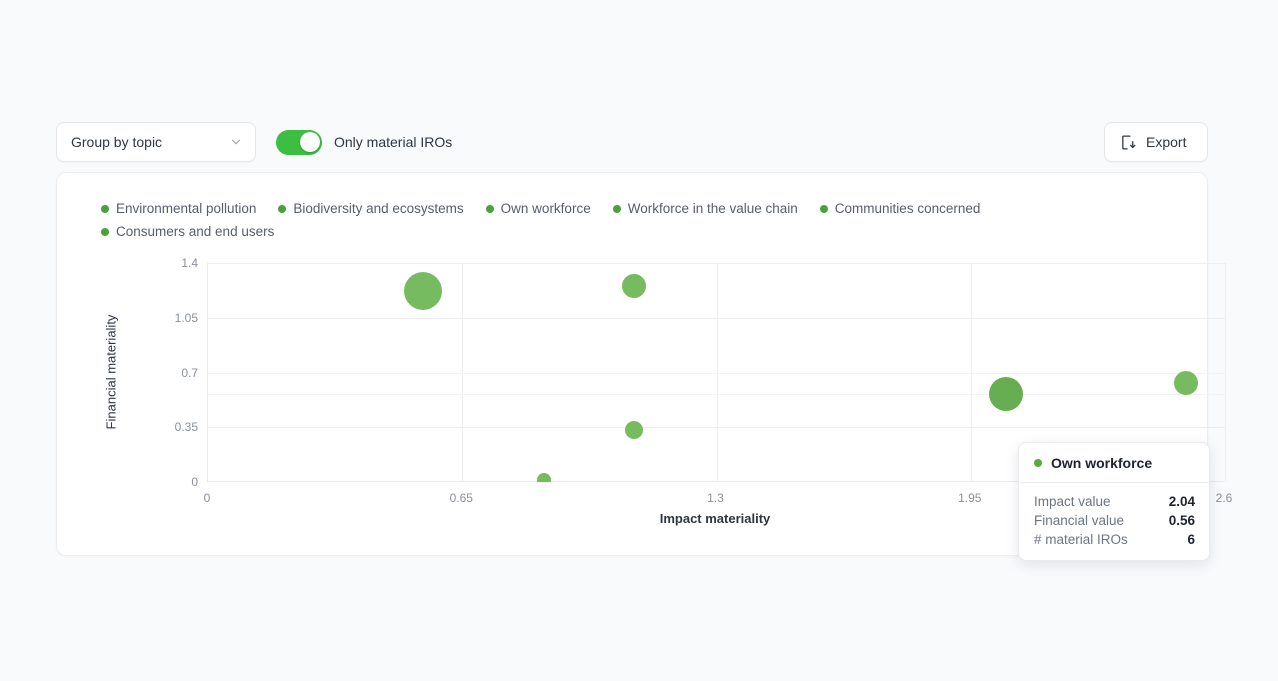  I want to click on y-axis-title: Financial materiality, so click(111, 372).